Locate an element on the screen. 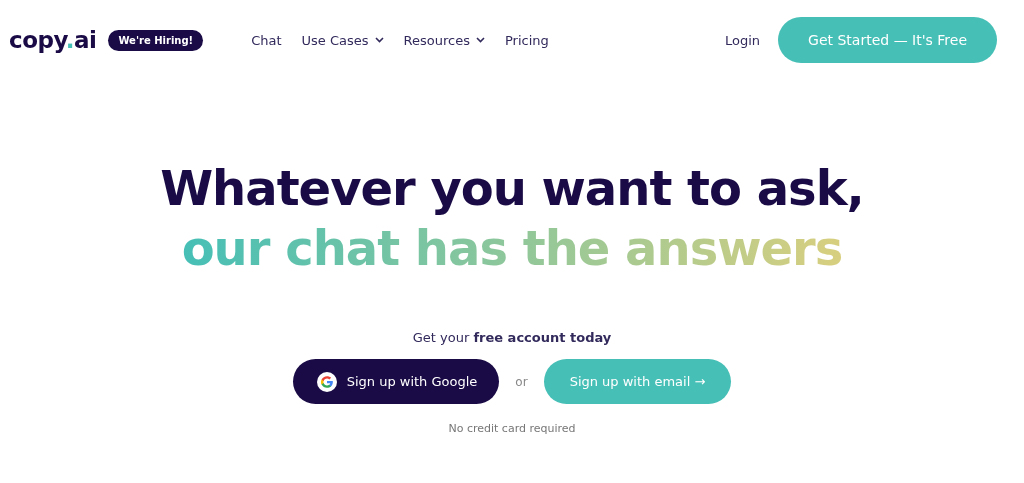  nav-link: Pricing is located at coordinates (526, 40).